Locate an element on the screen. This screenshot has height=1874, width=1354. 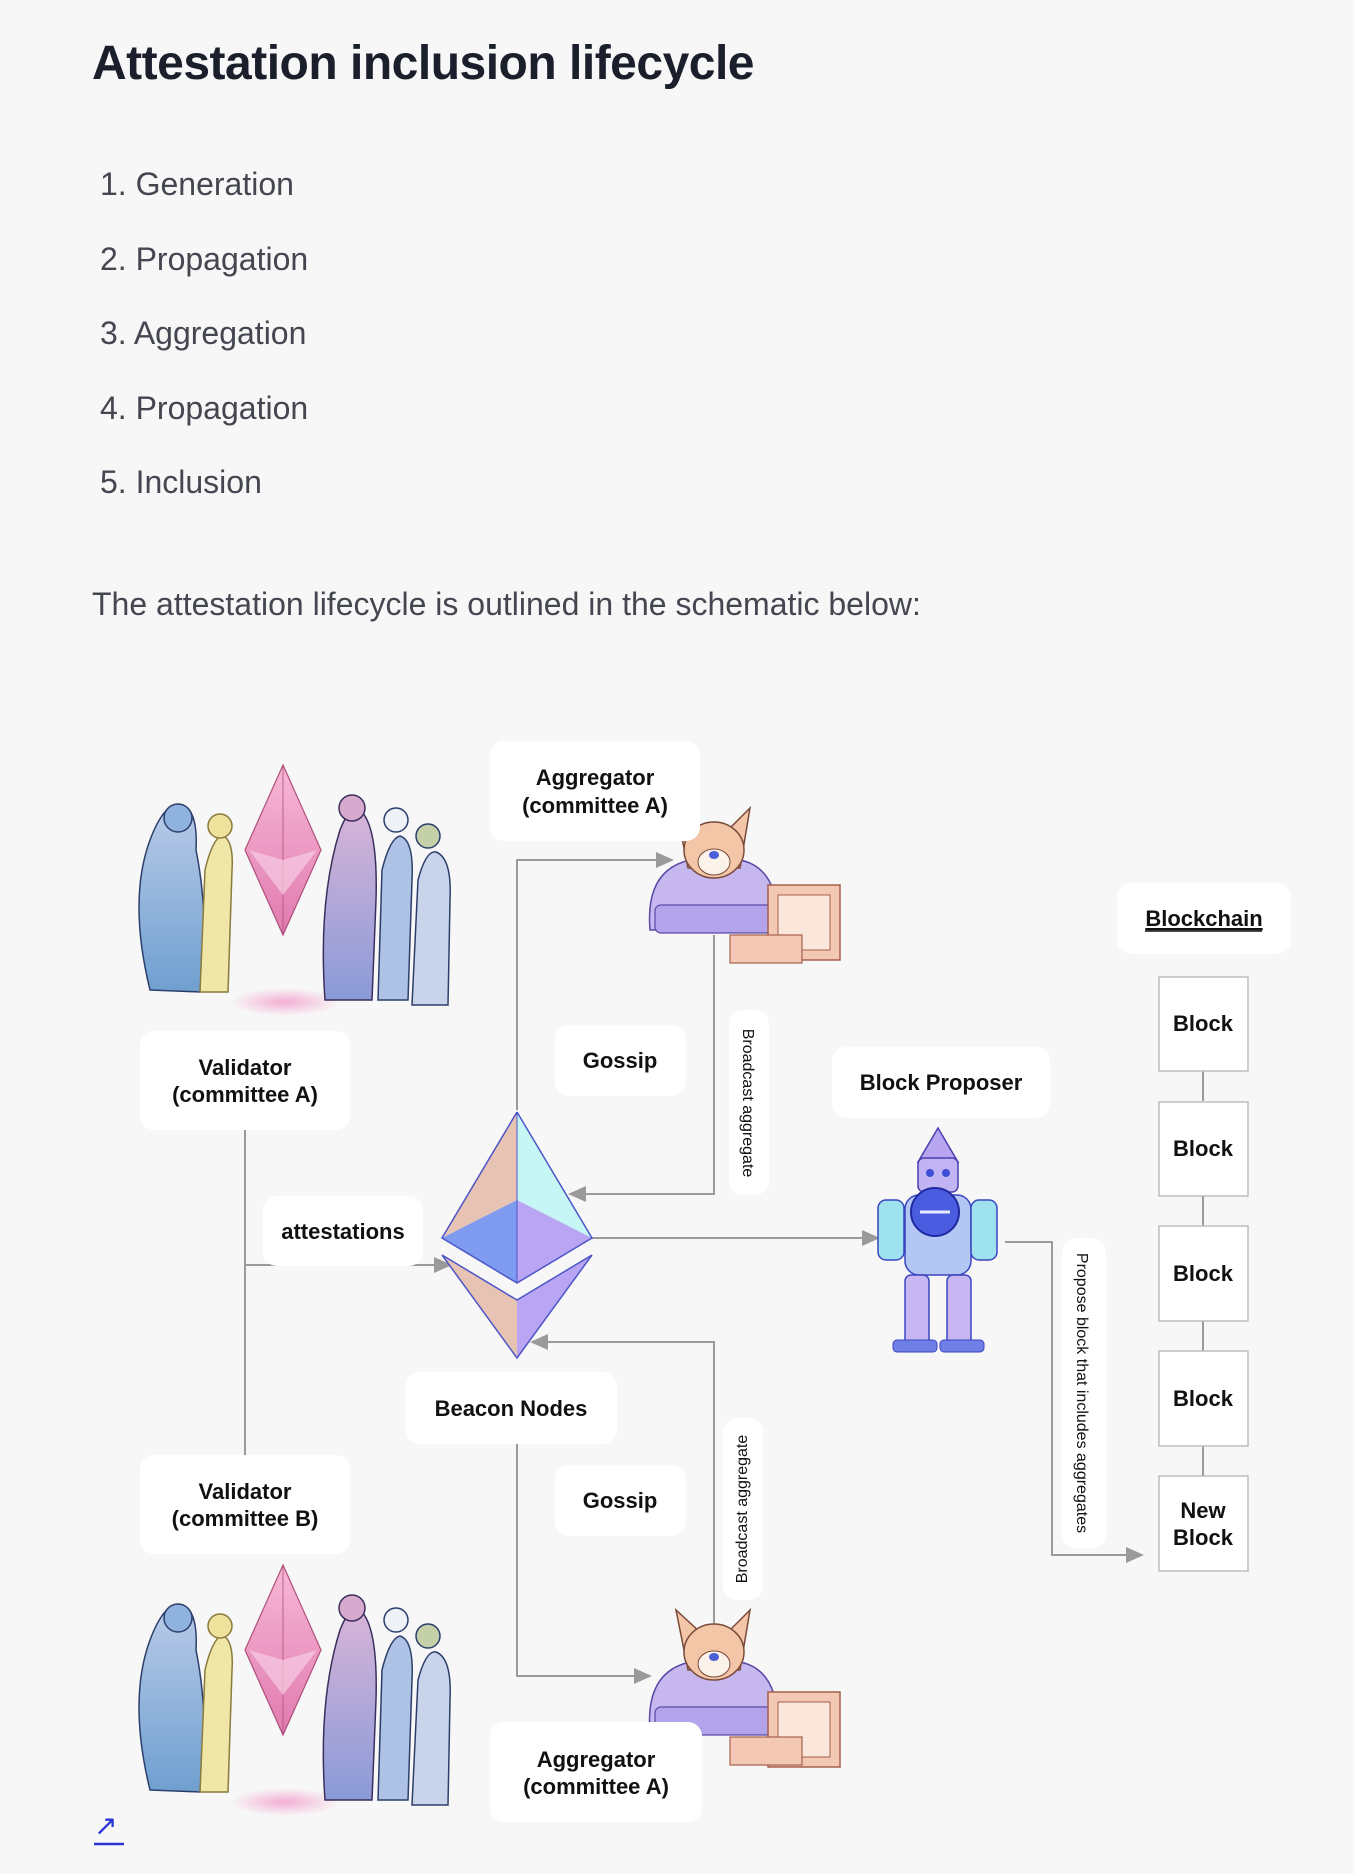
broadcast-aggregate-bottom-text: Broadcast aggregate is located at coordinates (742, 1509).